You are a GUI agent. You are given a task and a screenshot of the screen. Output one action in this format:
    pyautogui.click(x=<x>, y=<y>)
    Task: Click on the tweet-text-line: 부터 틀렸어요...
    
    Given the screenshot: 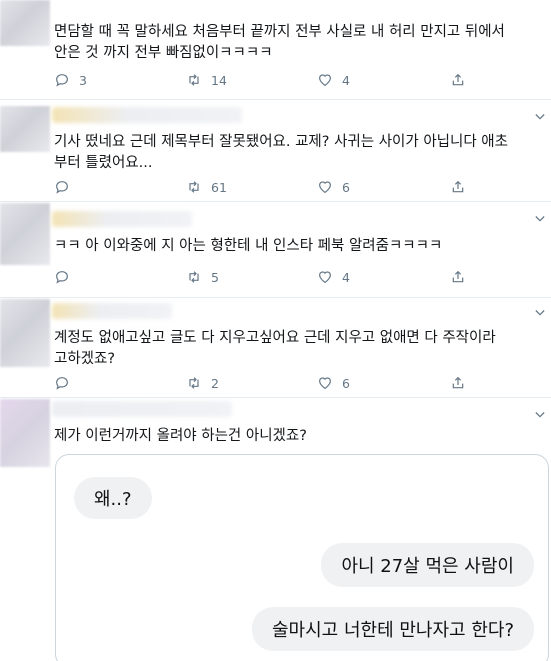 What is the action you would take?
    pyautogui.click(x=103, y=163)
    